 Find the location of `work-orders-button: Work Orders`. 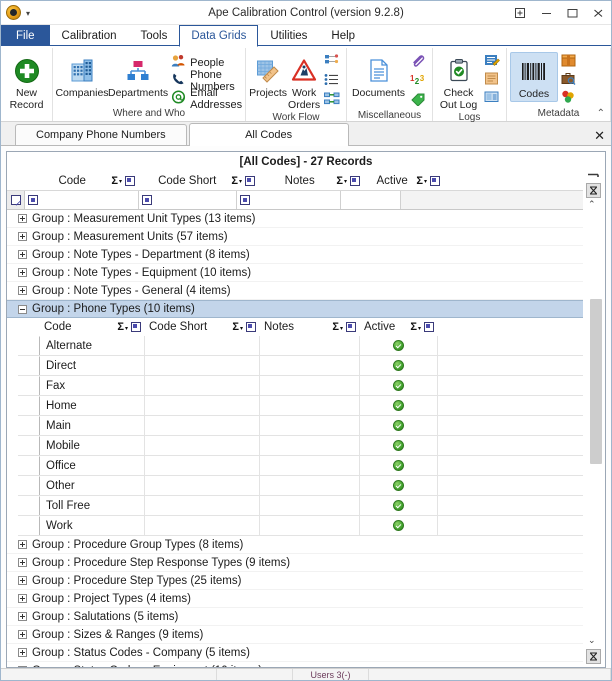

work-orders-button: Work Orders is located at coordinates (304, 81).